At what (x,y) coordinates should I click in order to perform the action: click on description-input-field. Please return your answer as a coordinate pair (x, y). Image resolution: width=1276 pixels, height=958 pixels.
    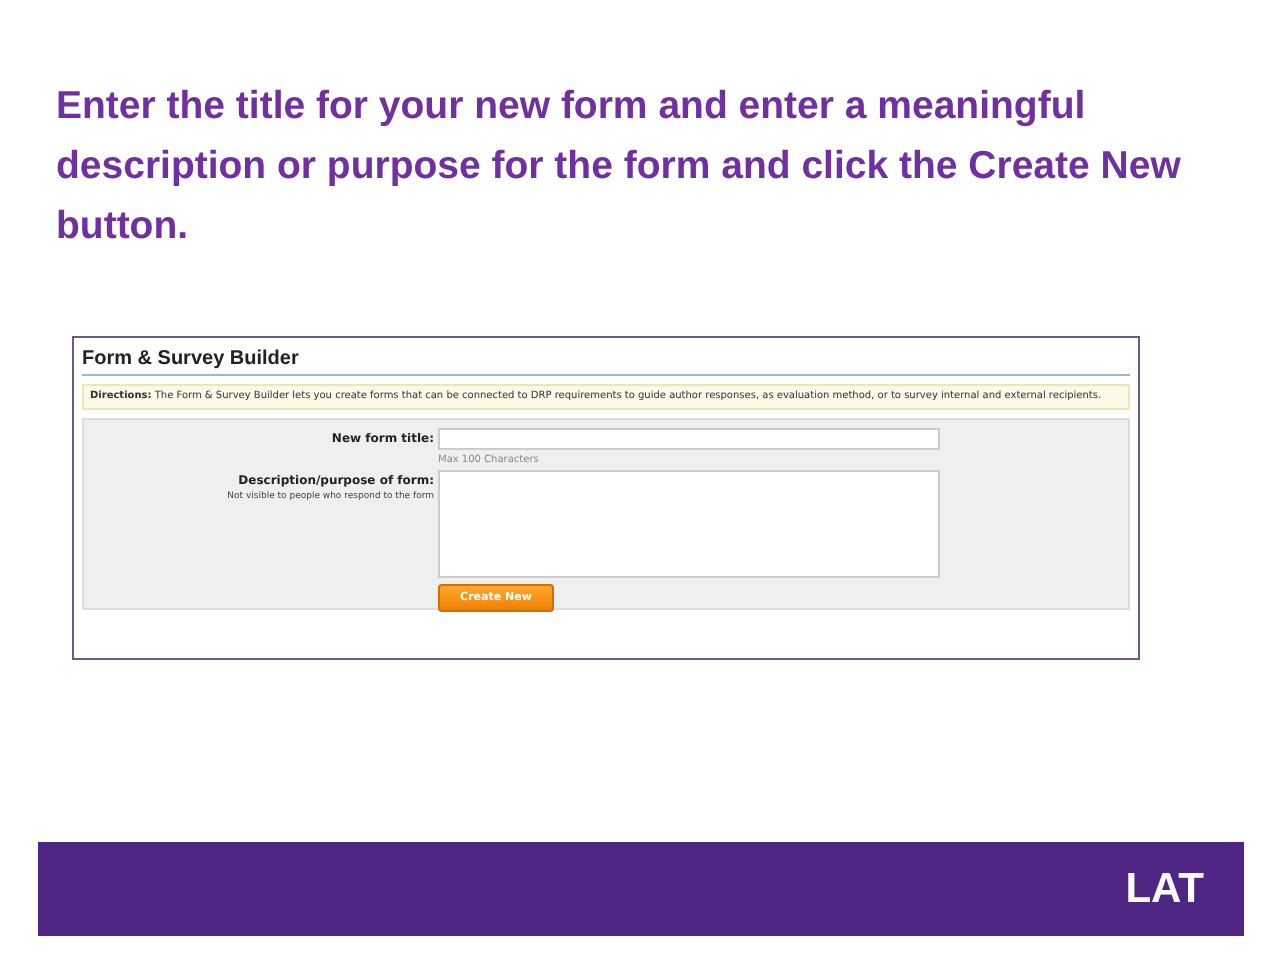
    Looking at the image, I should click on (689, 524).